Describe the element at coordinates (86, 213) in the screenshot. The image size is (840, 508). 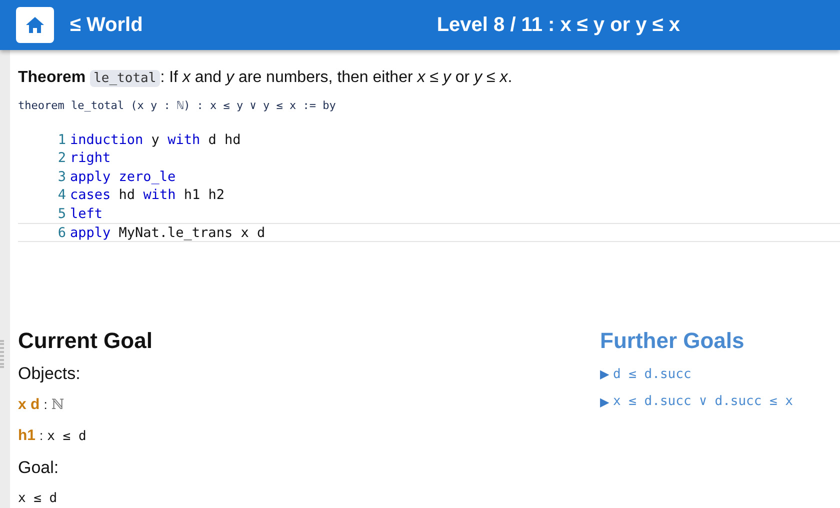
I see `code-line: left` at that location.